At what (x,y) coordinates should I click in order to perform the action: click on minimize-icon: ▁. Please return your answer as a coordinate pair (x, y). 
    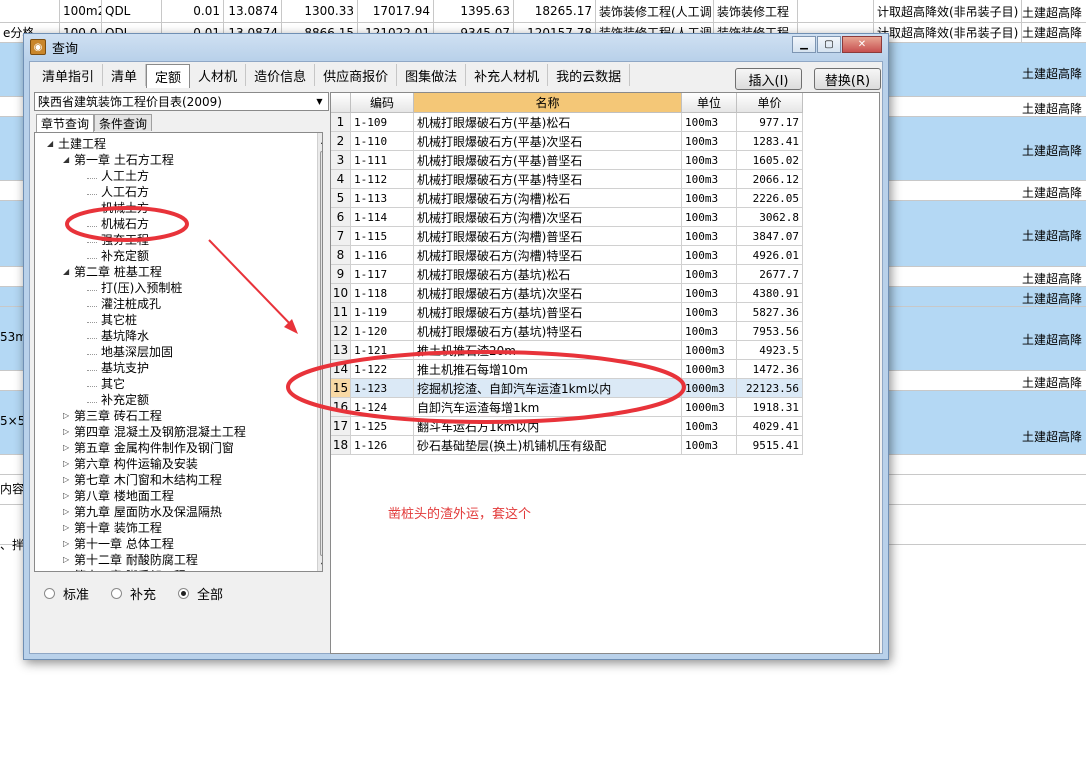
    Looking at the image, I should click on (804, 44).